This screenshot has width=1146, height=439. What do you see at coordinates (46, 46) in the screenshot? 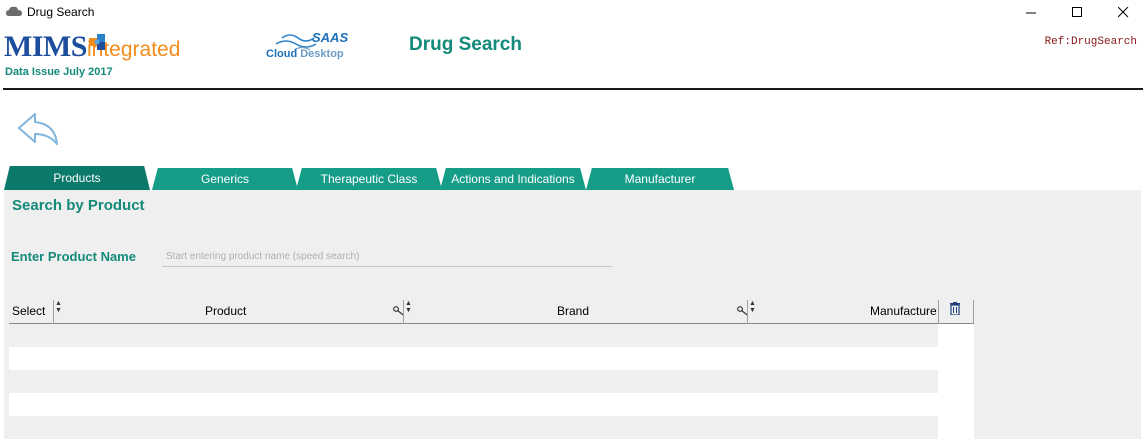
I see `logo-mims-text: MIMS` at bounding box center [46, 46].